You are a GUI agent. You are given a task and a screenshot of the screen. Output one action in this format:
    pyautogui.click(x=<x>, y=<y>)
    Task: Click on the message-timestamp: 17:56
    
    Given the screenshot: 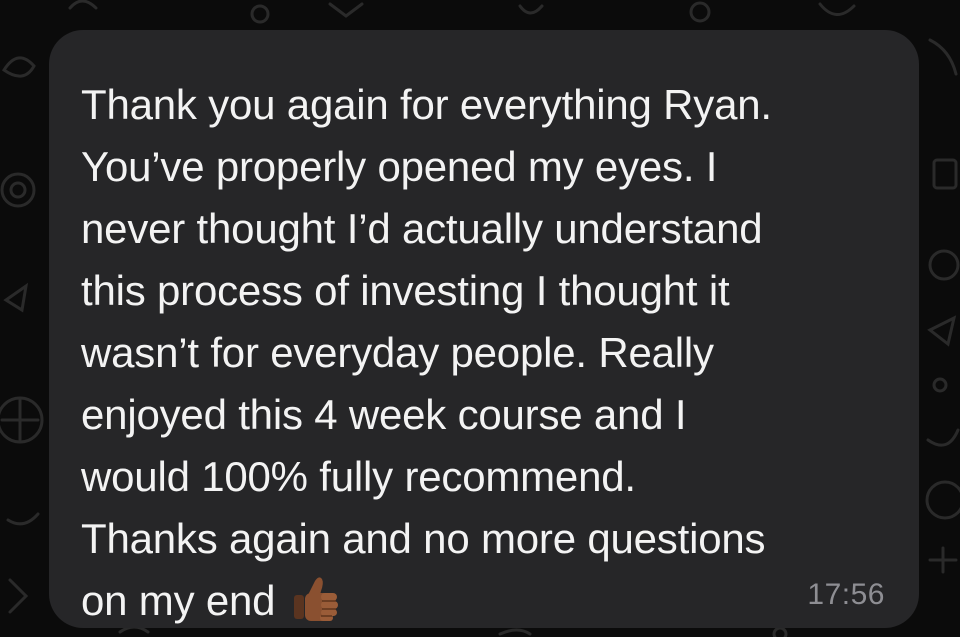 What is the action you would take?
    pyautogui.click(x=846, y=594)
    